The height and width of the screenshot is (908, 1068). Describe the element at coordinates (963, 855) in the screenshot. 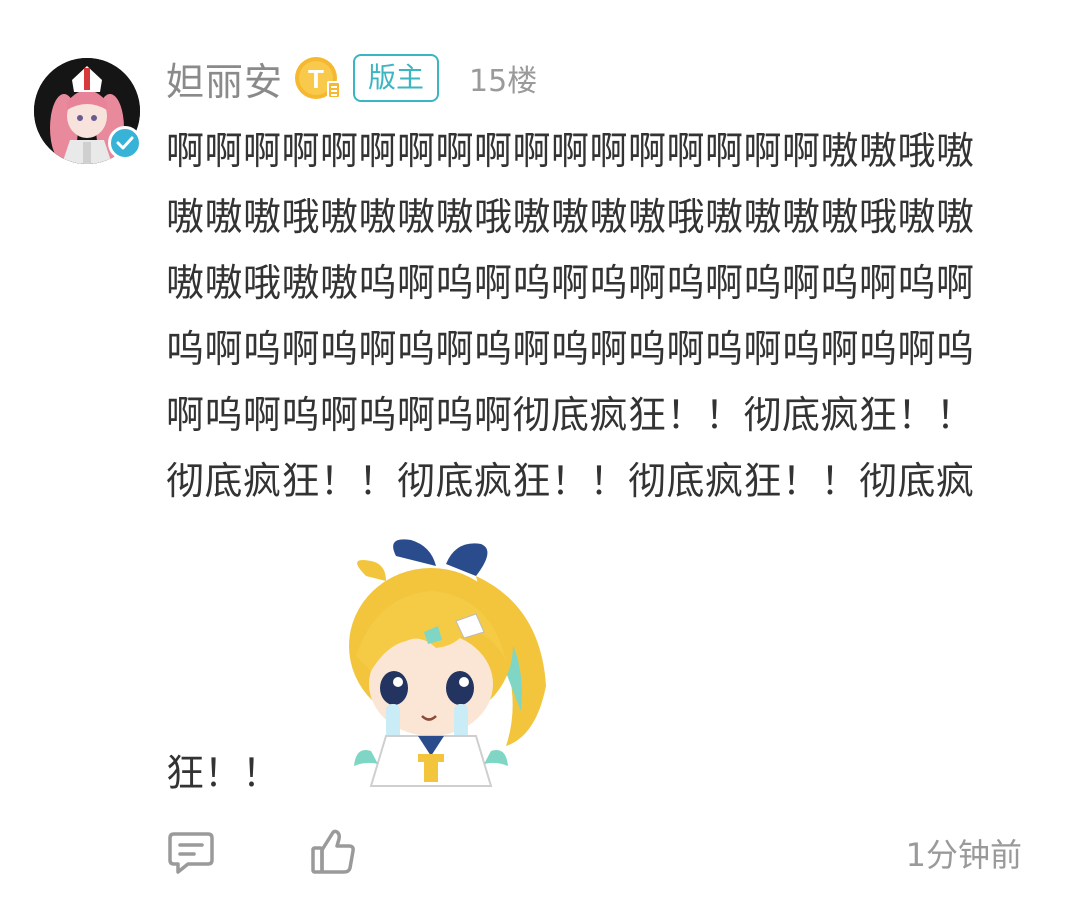

I see `post-timestamp: 1分钟前` at that location.